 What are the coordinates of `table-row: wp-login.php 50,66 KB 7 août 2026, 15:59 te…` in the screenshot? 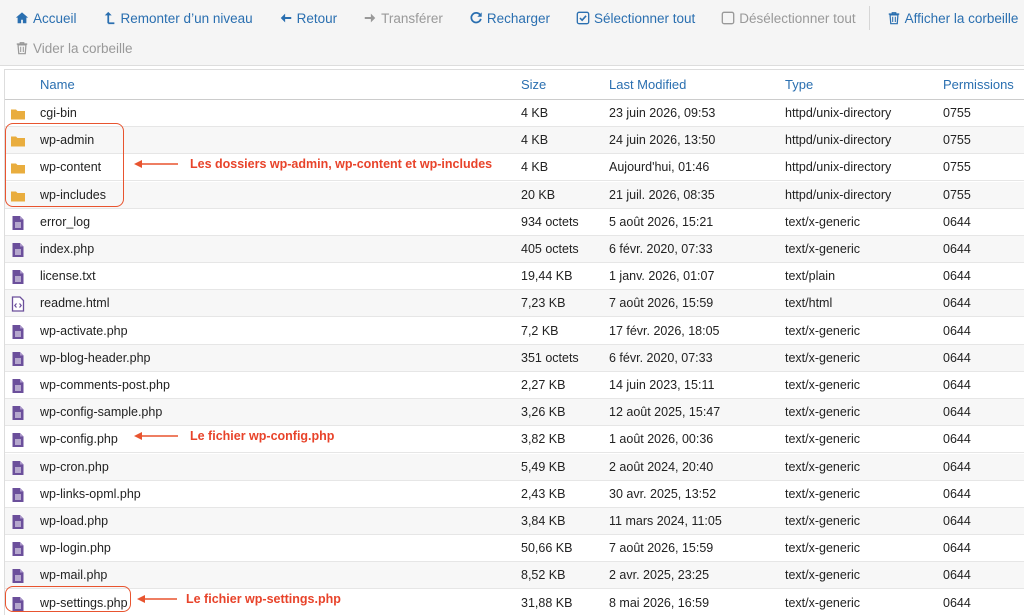 It's located at (514, 549).